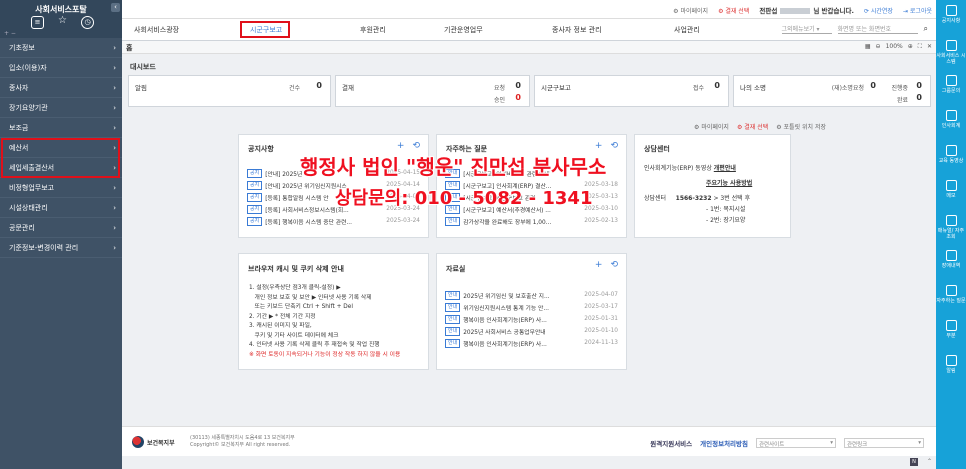  Describe the element at coordinates (910, 47) in the screenshot. I see `zoom-in-icon: ⊕` at that location.